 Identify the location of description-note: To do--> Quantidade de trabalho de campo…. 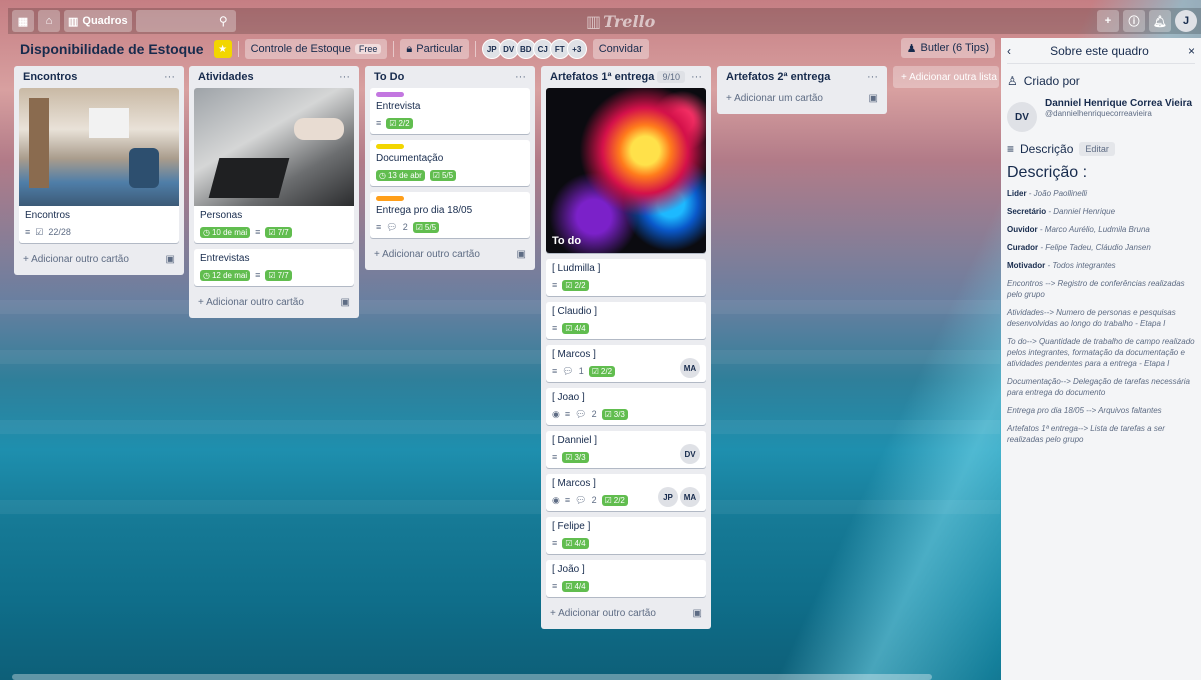
(1101, 352).